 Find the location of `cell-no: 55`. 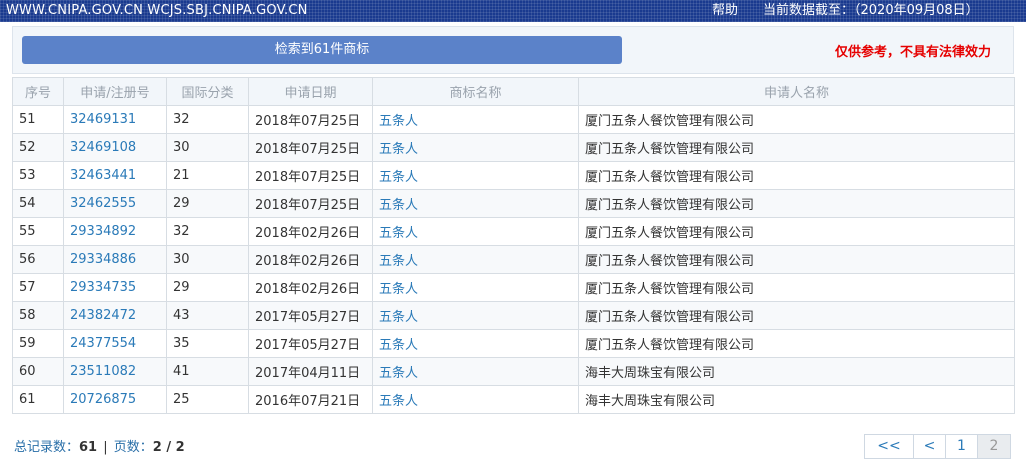

cell-no: 55 is located at coordinates (38, 231).